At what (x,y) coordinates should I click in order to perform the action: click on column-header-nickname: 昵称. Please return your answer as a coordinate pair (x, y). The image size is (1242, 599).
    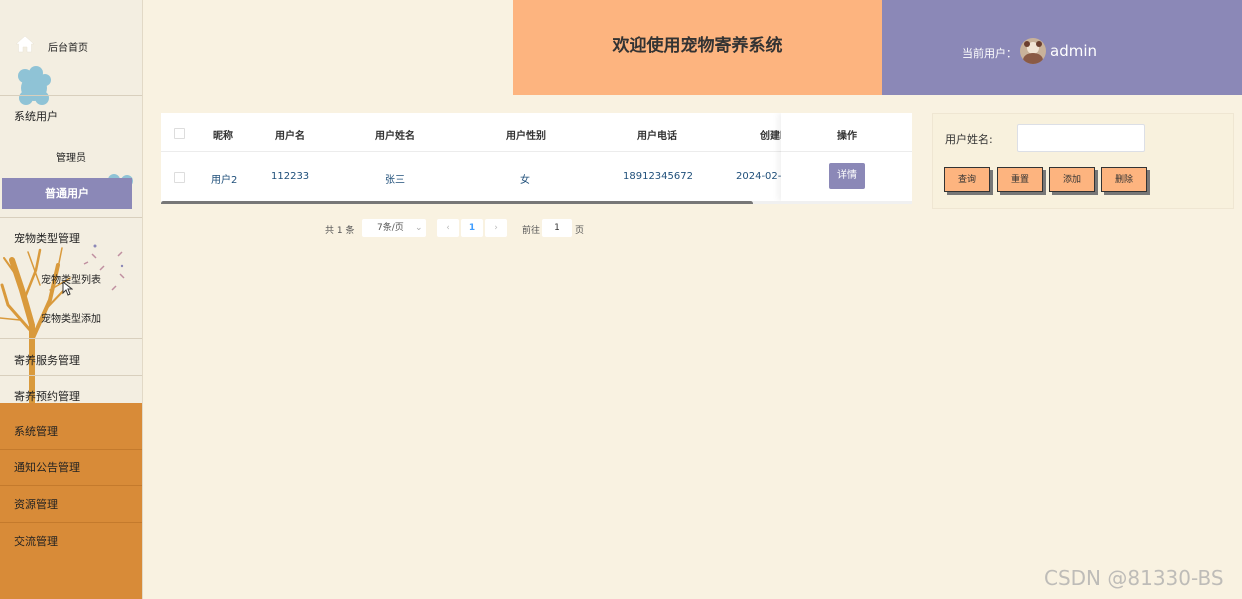
    Looking at the image, I should click on (223, 136).